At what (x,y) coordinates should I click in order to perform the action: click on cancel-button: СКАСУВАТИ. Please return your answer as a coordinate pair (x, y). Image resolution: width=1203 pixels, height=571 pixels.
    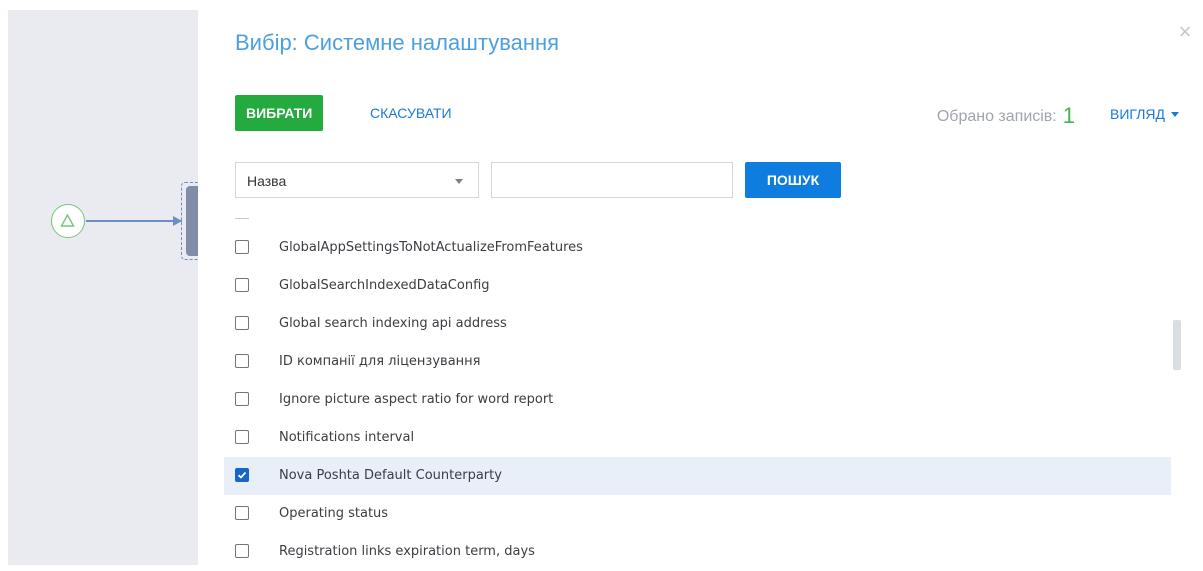
    Looking at the image, I should click on (411, 113).